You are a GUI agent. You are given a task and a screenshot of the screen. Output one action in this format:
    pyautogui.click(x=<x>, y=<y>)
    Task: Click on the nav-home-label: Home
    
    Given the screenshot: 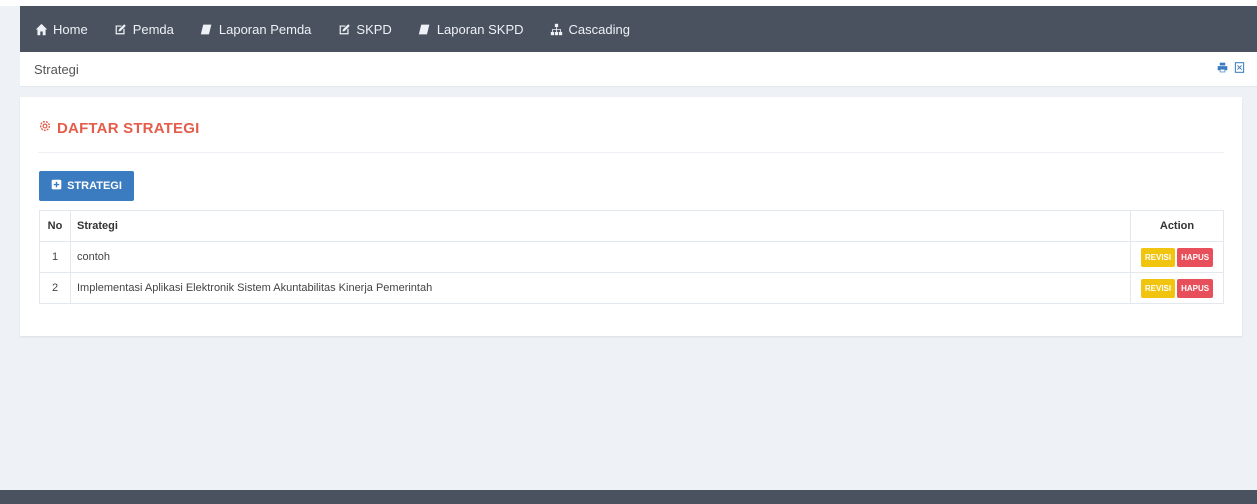 What is the action you would take?
    pyautogui.click(x=70, y=29)
    